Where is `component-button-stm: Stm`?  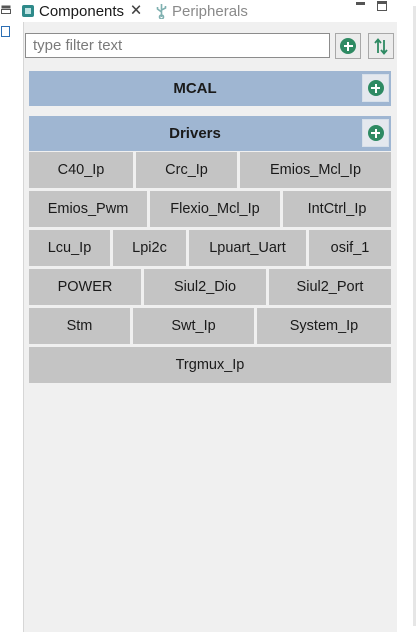 component-button-stm: Stm is located at coordinates (81, 326).